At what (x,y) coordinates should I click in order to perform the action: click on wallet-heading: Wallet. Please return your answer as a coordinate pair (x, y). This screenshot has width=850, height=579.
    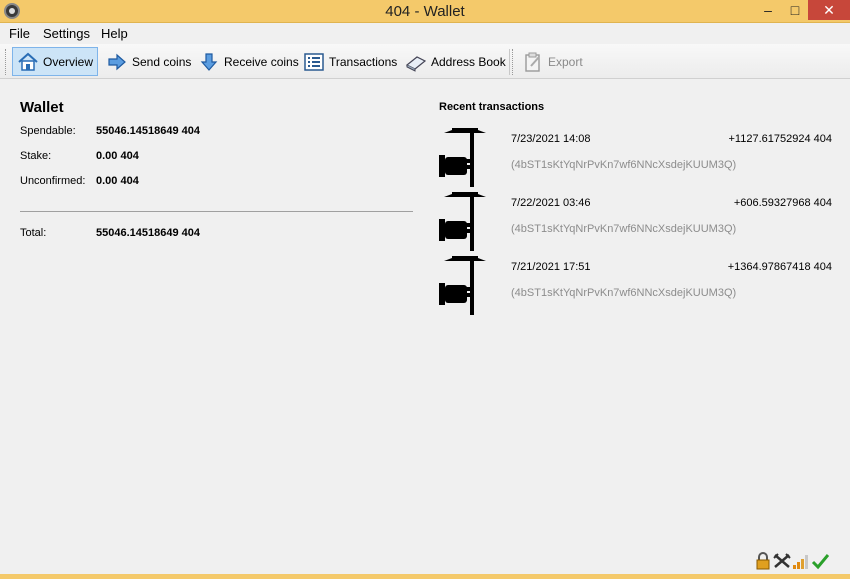
    Looking at the image, I should click on (42, 107).